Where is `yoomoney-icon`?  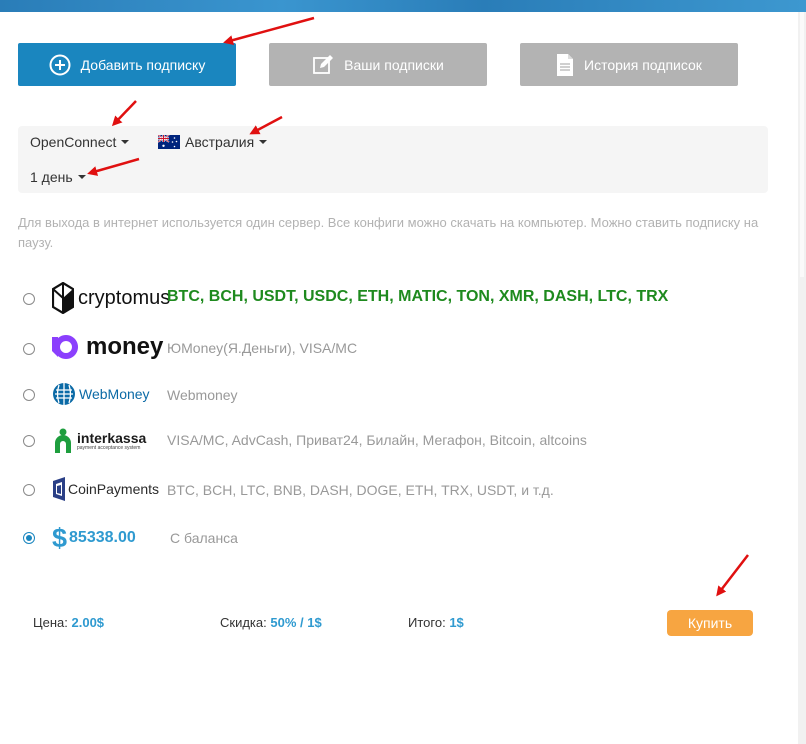
yoomoney-icon is located at coordinates (65, 347).